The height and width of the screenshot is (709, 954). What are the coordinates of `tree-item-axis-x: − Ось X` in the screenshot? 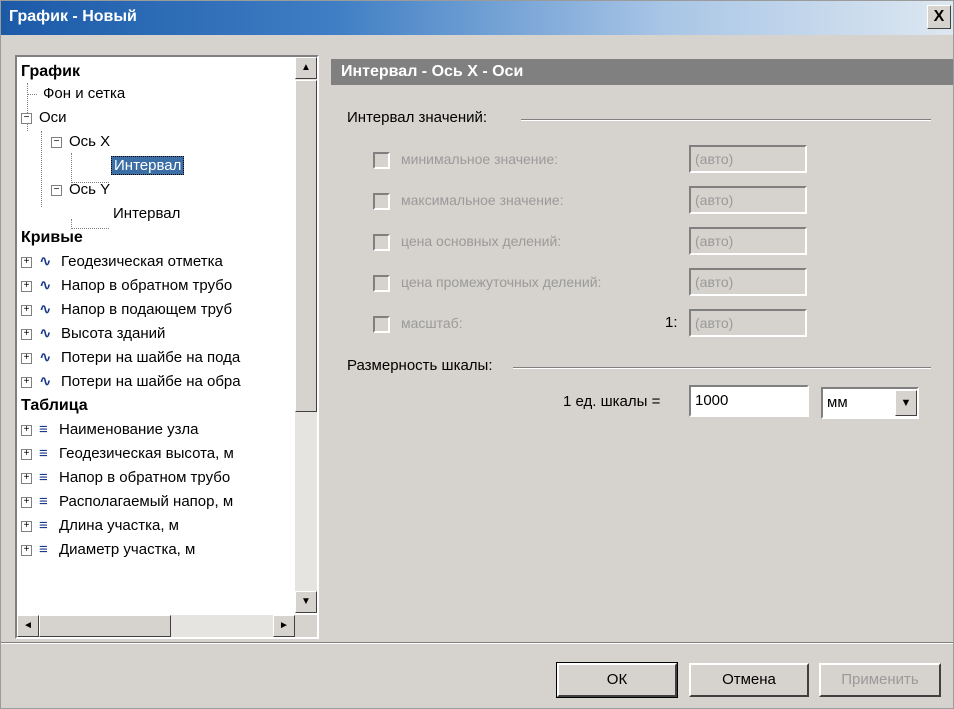 It's located at (80, 142).